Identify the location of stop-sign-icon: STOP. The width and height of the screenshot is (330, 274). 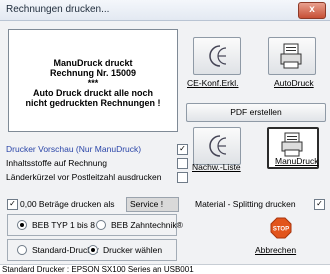
(281, 228).